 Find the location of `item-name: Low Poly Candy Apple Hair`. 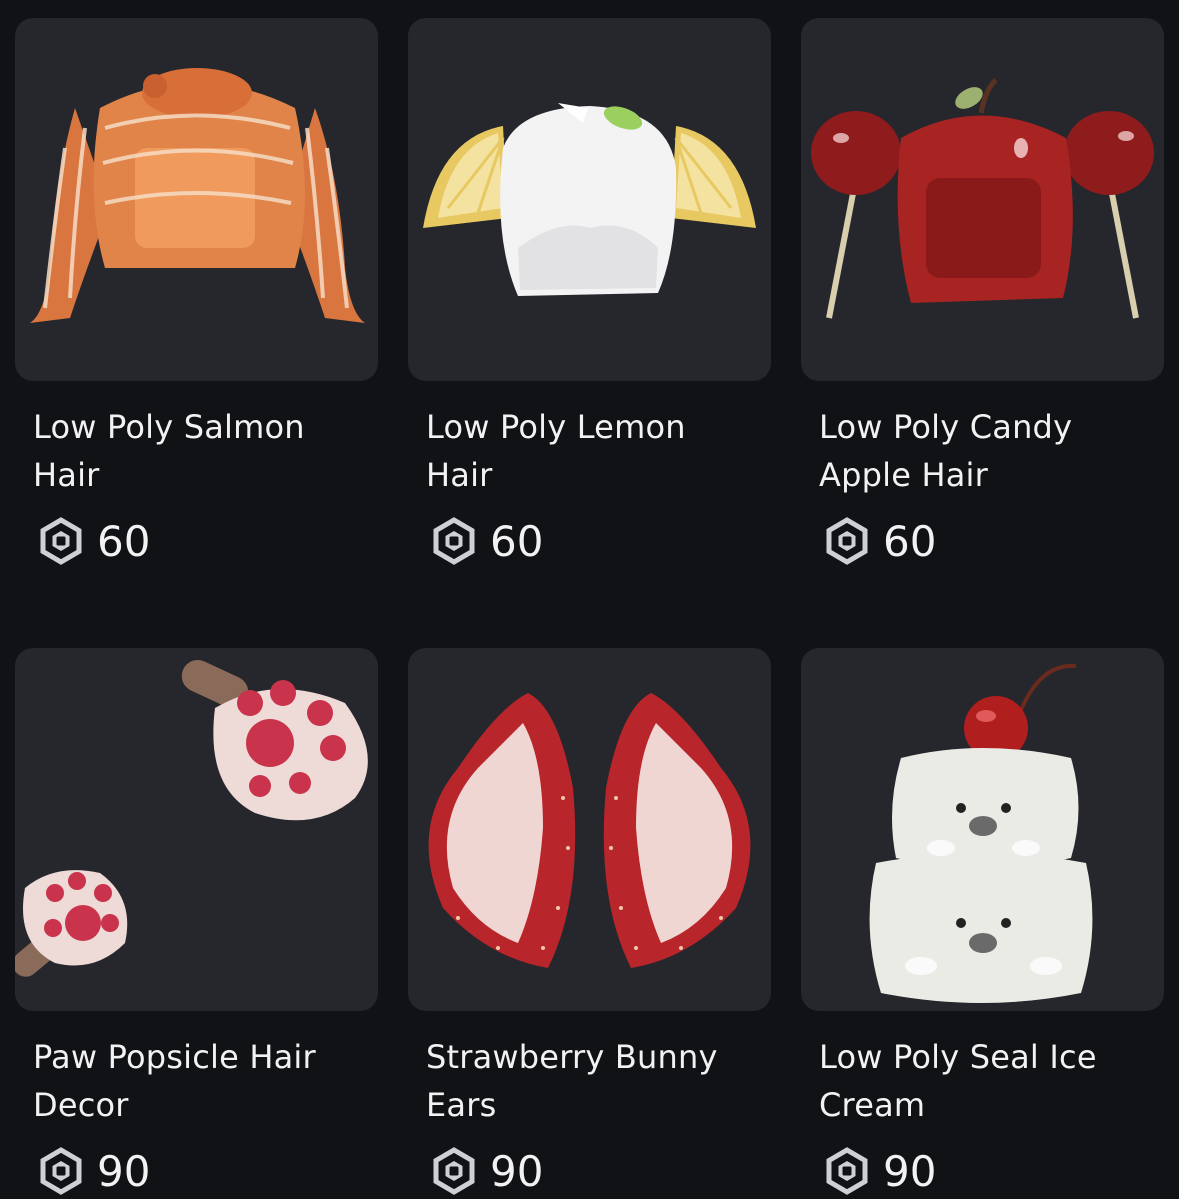

item-name: Low Poly Candy Apple Hair is located at coordinates (984, 451).